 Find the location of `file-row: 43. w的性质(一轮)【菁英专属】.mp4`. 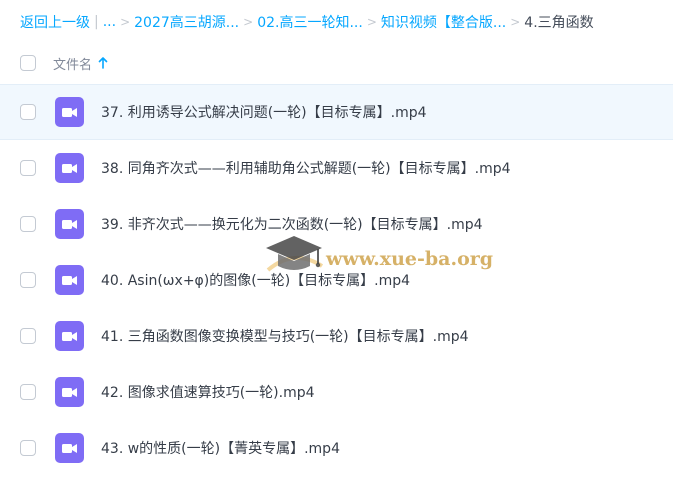

file-row: 43. w的性质(一轮)【菁英专属】.mp4 is located at coordinates (336, 448).